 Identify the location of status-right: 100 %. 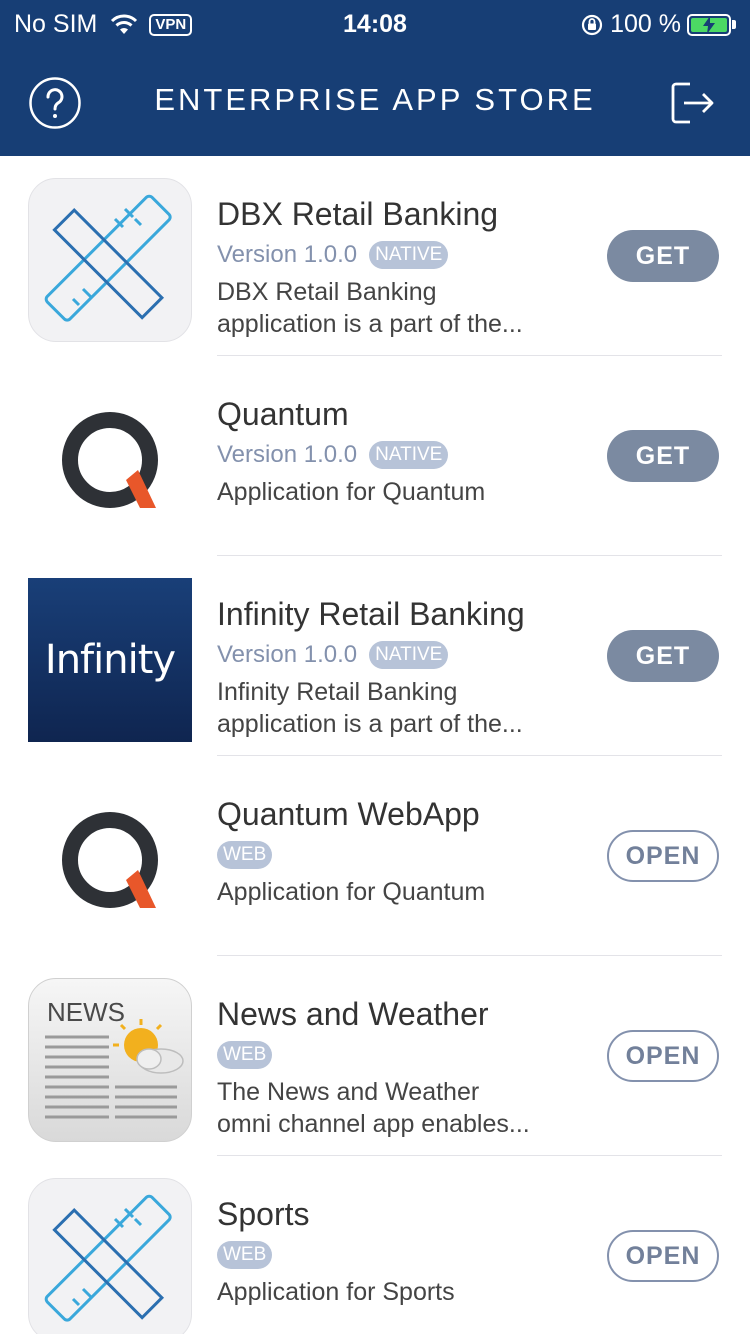
(658, 24).